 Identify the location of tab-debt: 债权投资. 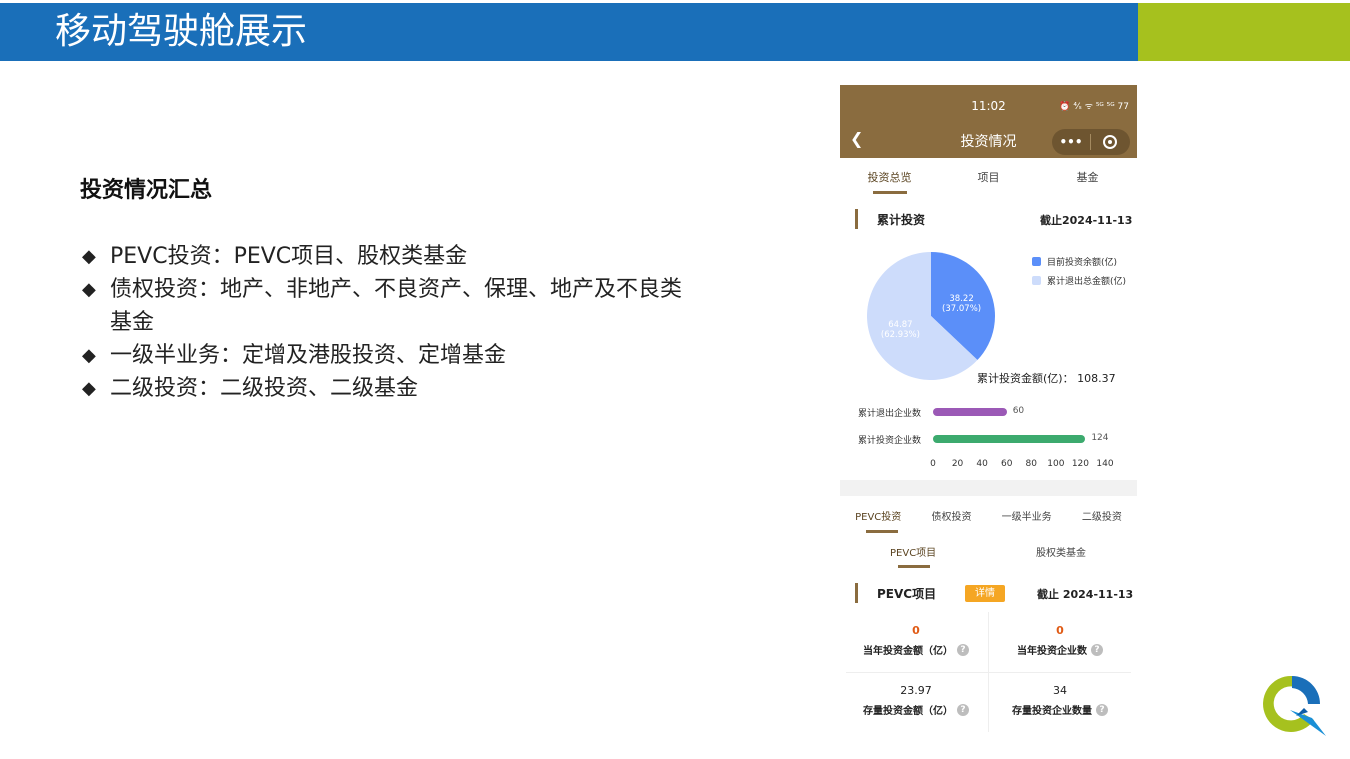
(951, 515).